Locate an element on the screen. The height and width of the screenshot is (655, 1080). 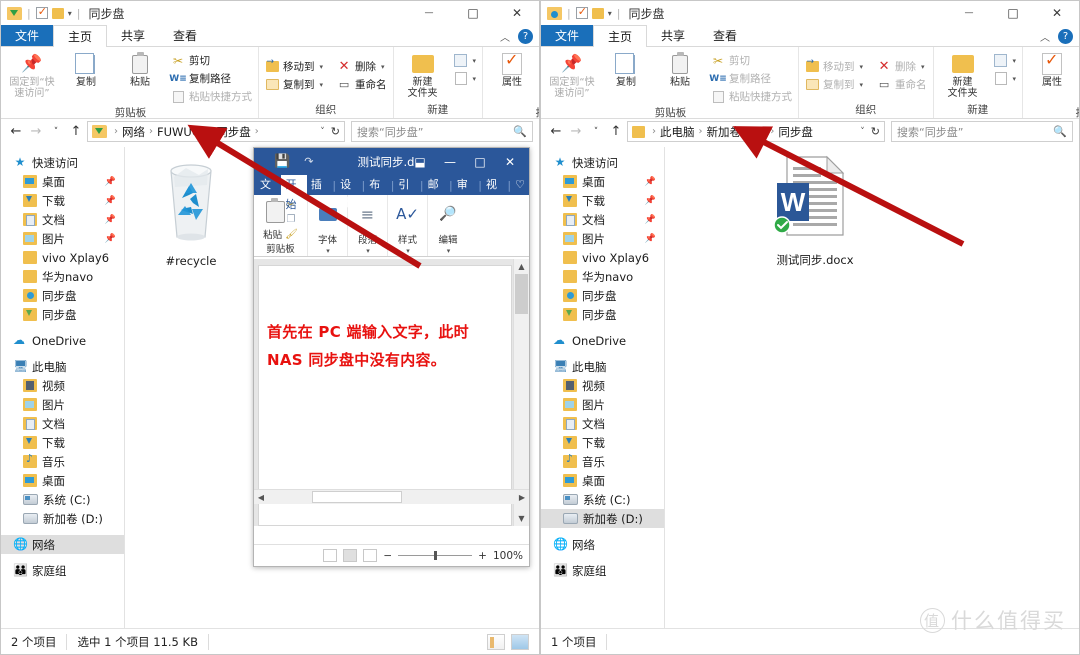
move-to-button-right: 移动到 ▾ is located at coordinates (834, 66).